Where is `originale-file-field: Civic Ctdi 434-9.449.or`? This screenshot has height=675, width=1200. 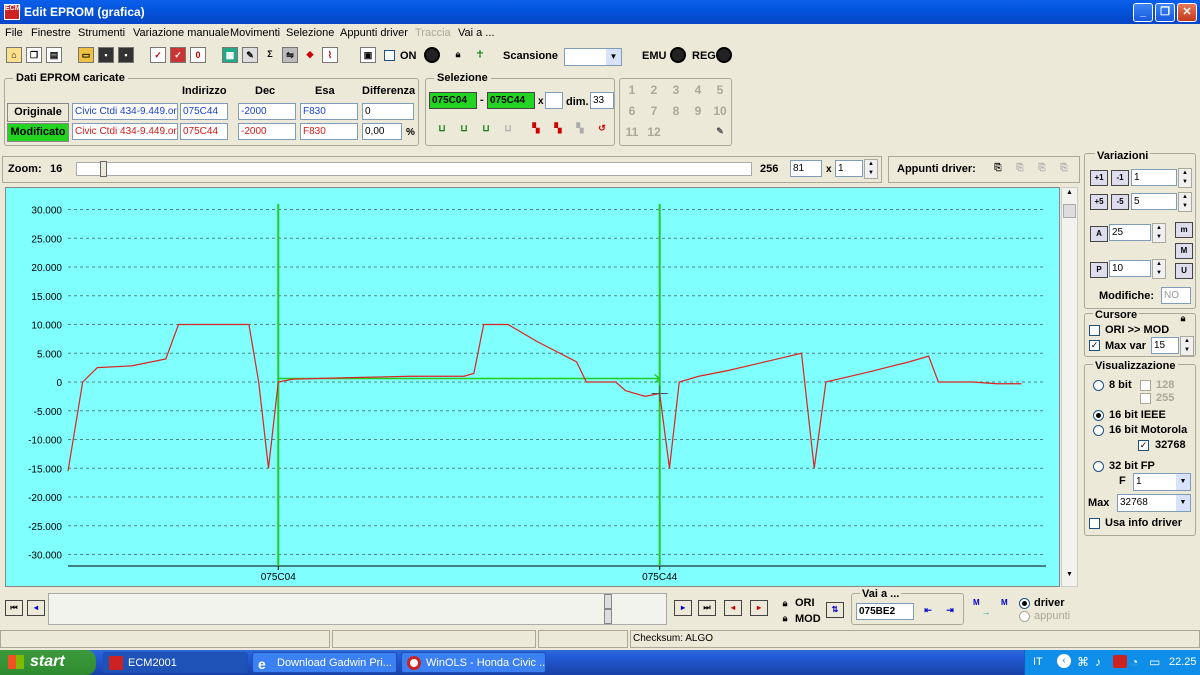 originale-file-field: Civic Ctdi 434-9.449.or is located at coordinates (125, 111).